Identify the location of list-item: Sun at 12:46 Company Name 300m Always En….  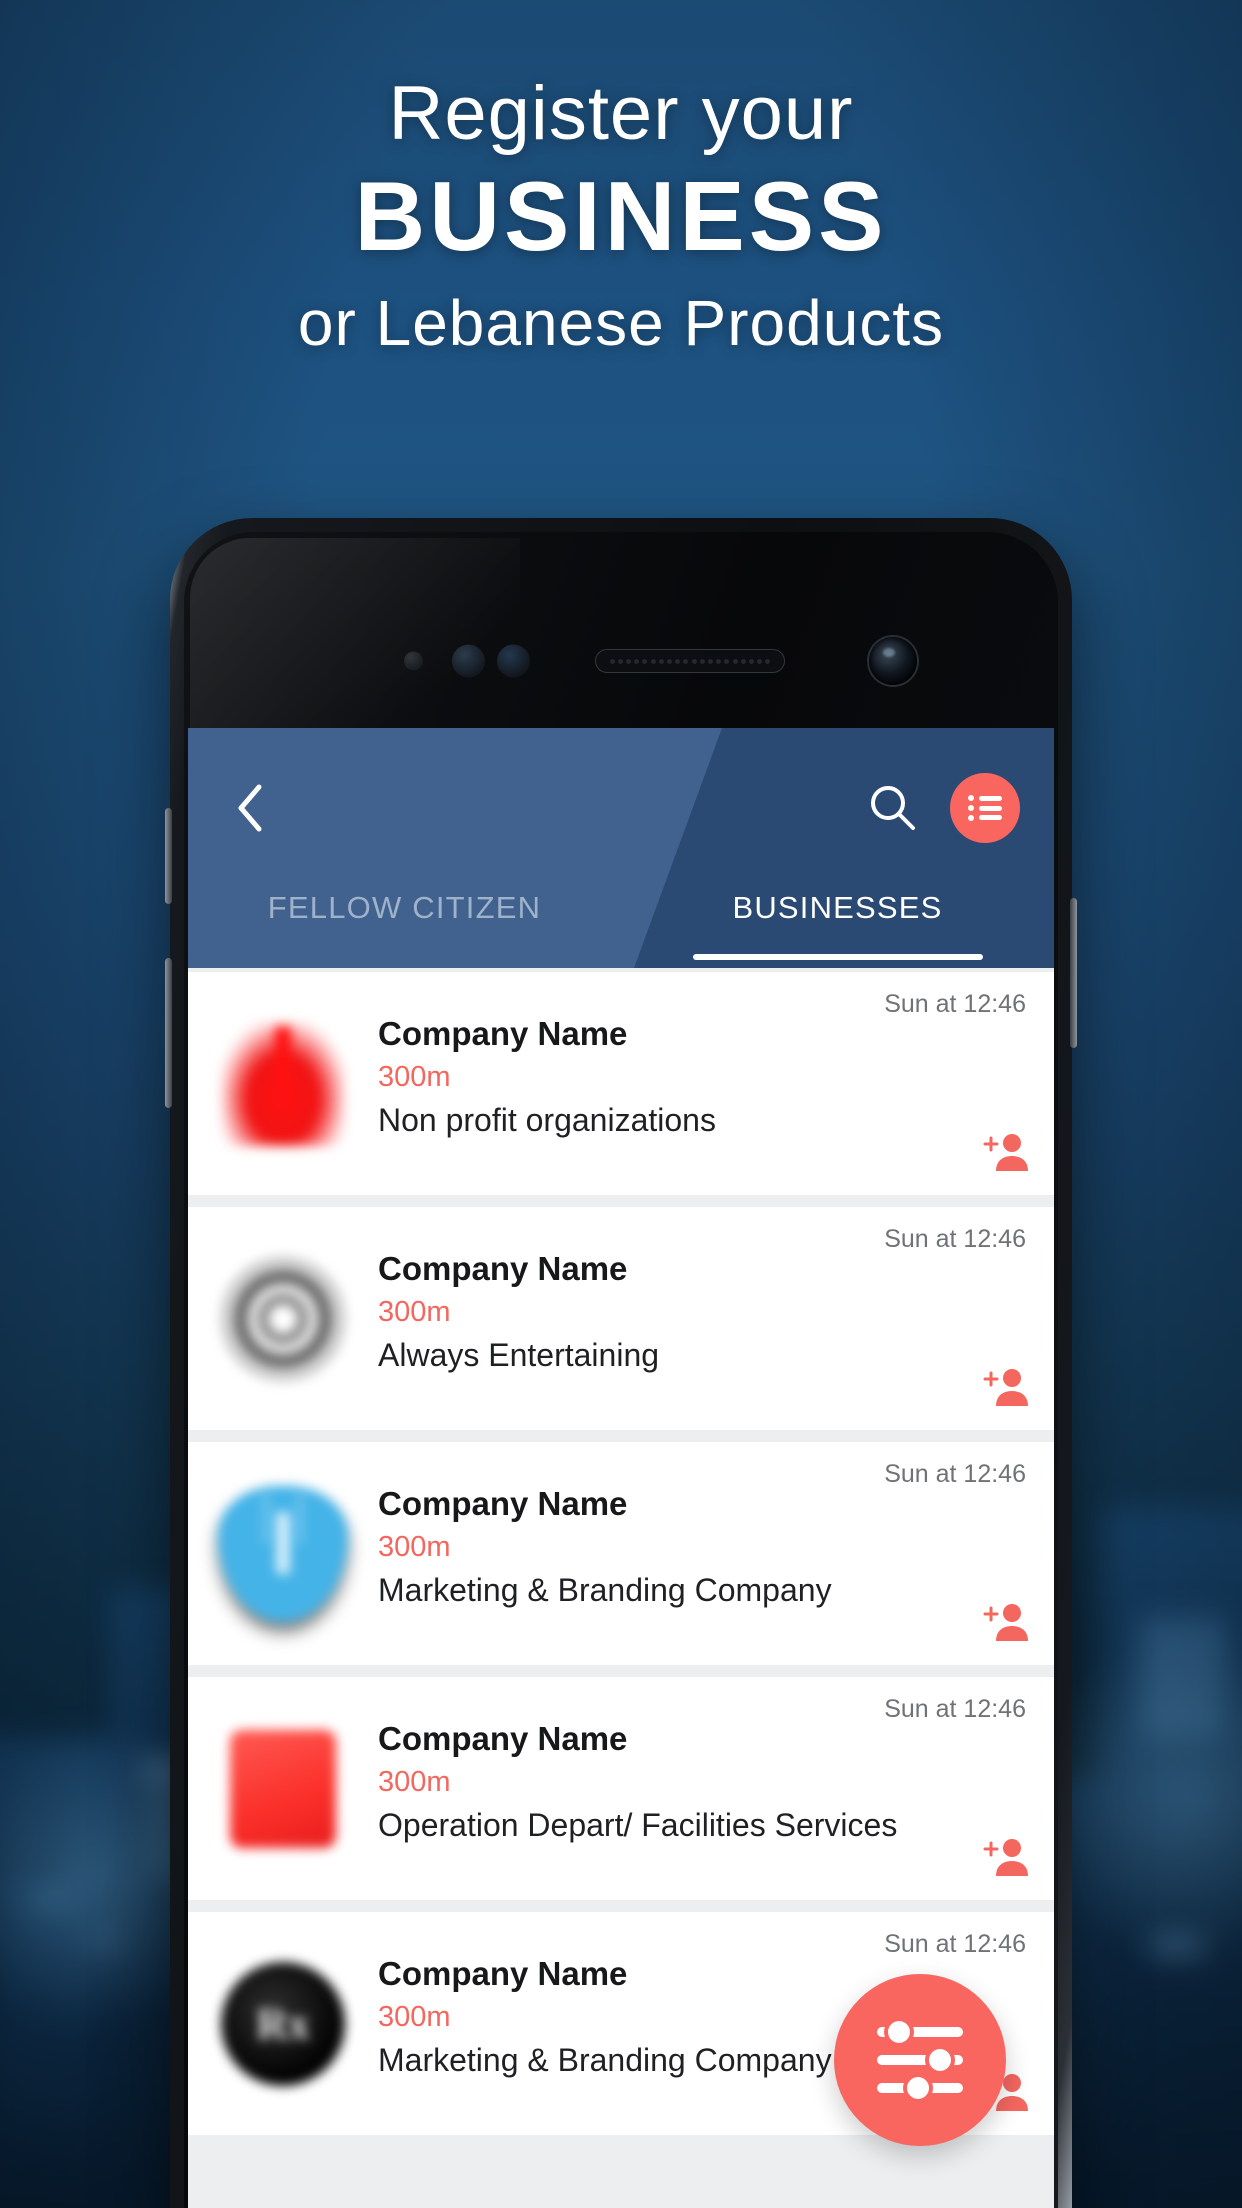
(621, 1318).